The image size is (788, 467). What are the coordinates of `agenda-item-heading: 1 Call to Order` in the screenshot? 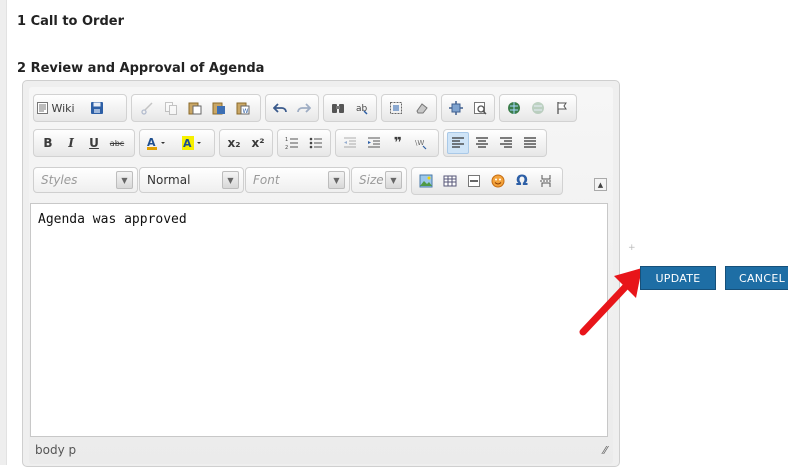 It's located at (70, 21).